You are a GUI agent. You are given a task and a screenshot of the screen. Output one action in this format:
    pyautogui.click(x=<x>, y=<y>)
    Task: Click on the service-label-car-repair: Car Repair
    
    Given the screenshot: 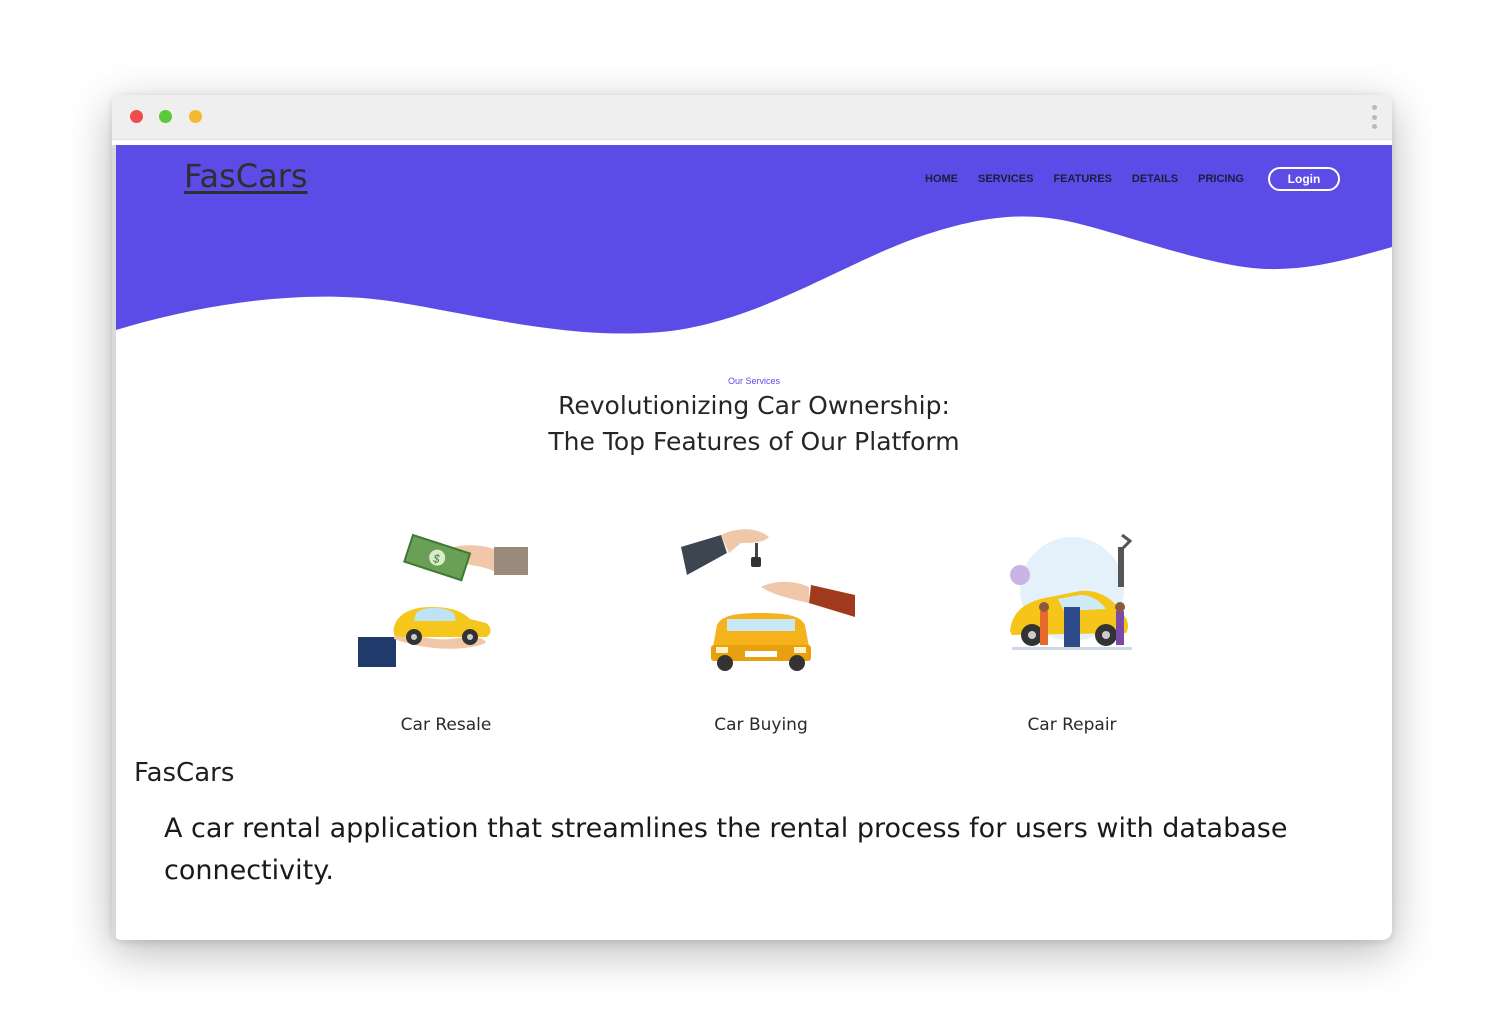 What is the action you would take?
    pyautogui.click(x=1072, y=725)
    